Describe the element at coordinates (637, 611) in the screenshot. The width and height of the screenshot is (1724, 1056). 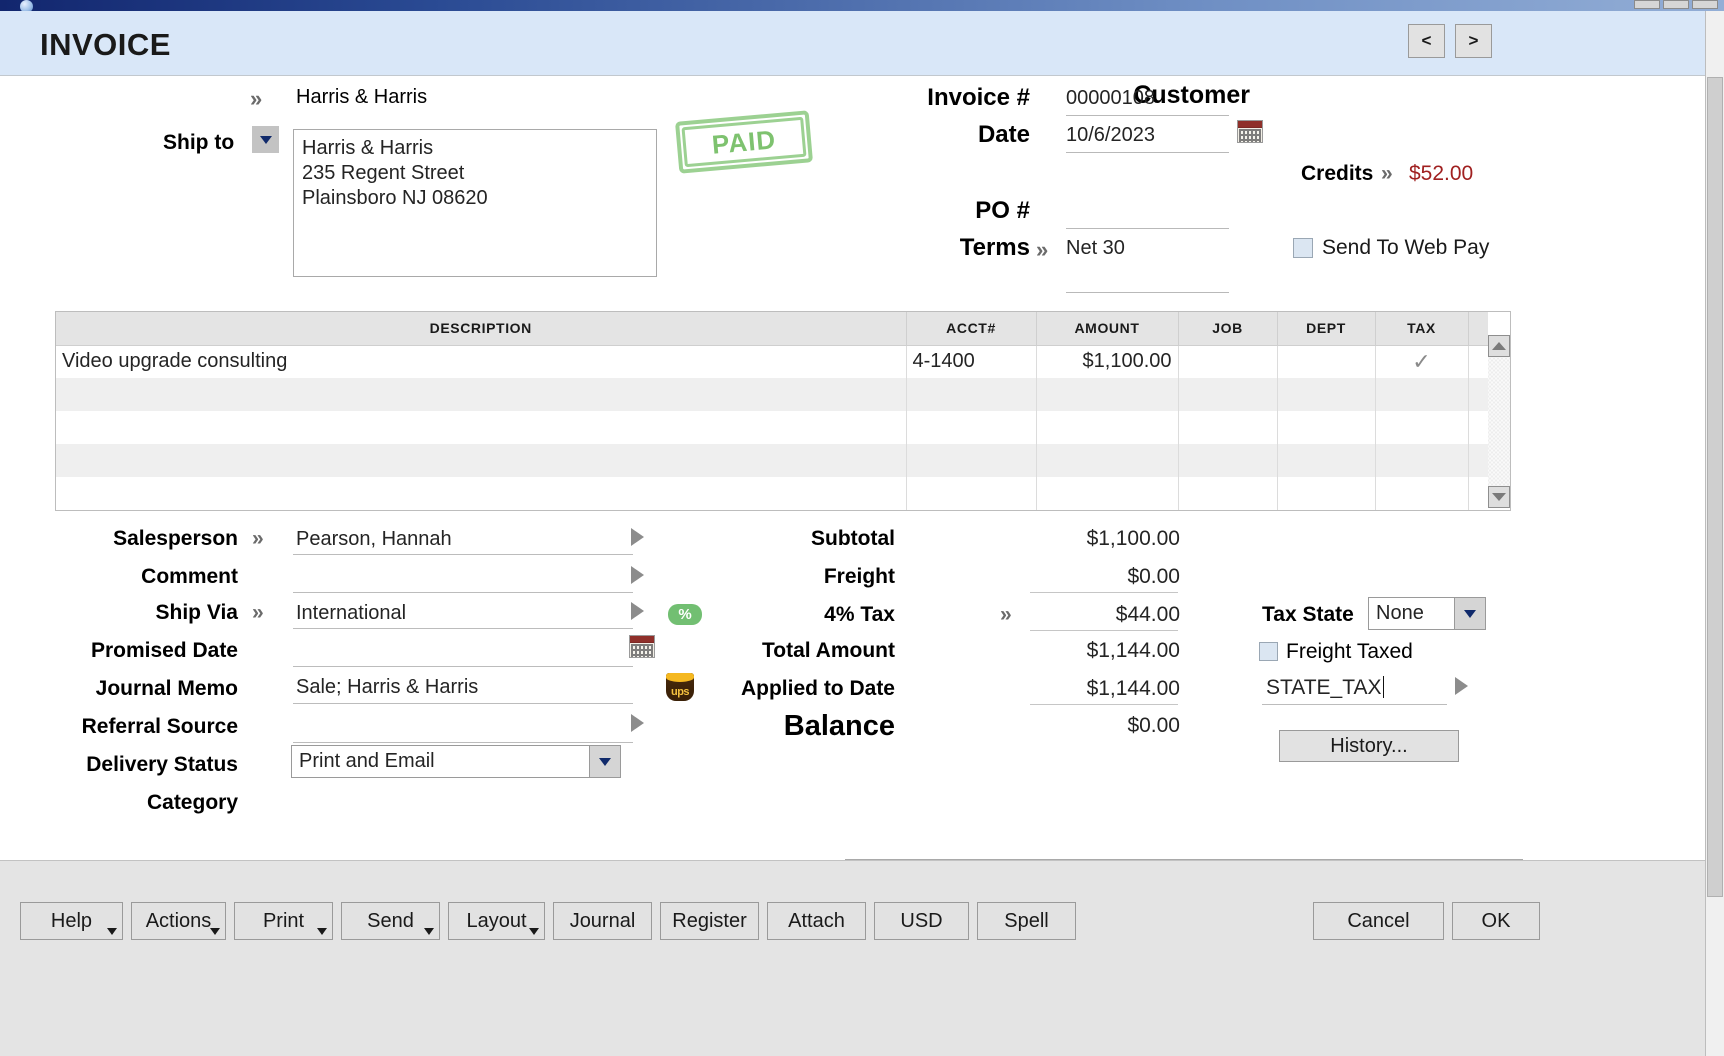
I see `ship-via-expand-icon` at that location.